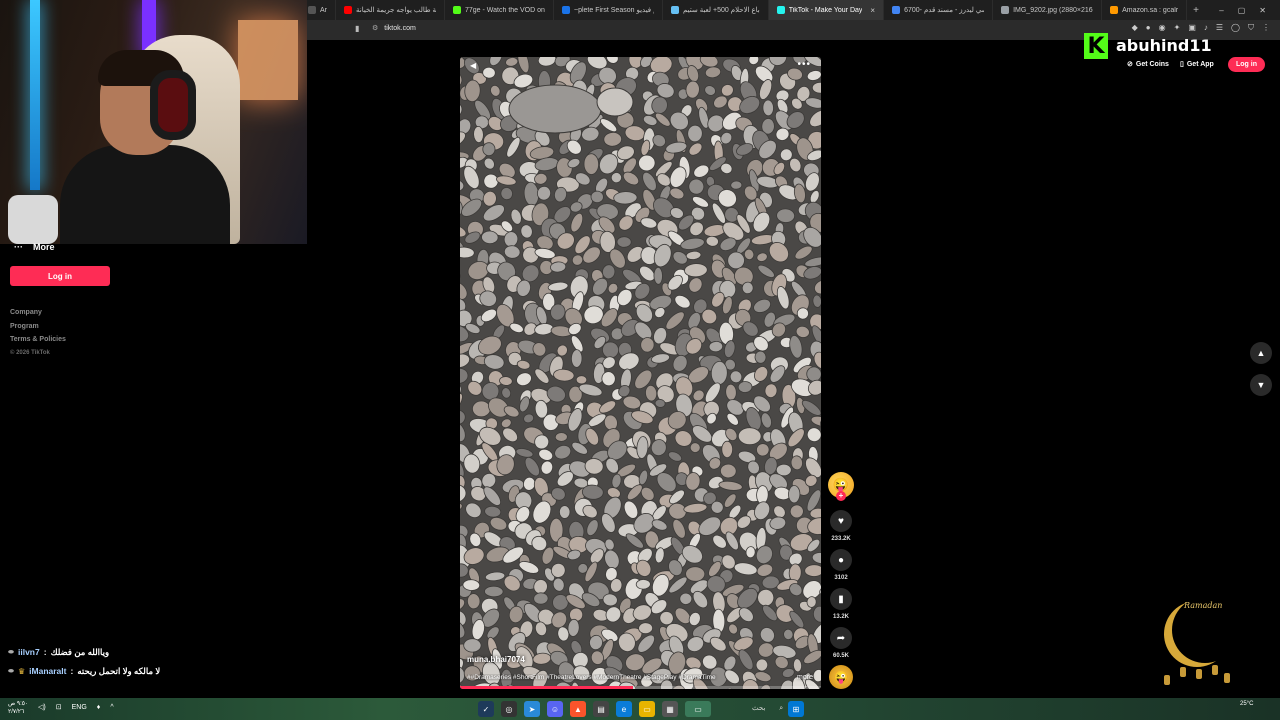 The height and width of the screenshot is (720, 1280). I want to click on chat-badge-icon: ⬬, so click(11, 671).